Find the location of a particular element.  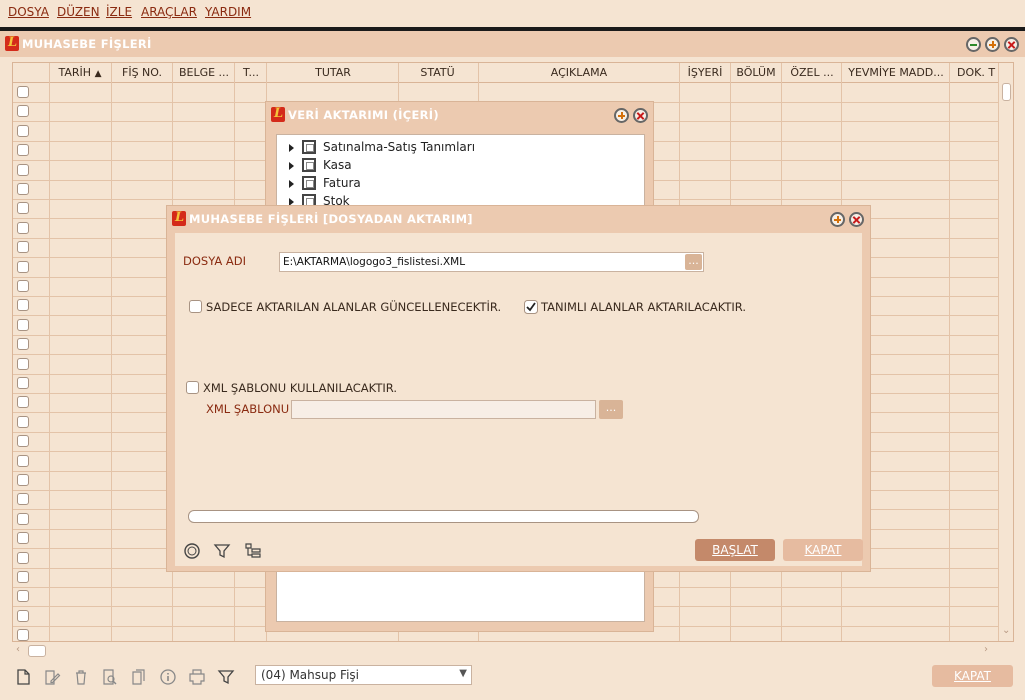

xml-icon is located at coordinates (192, 551).